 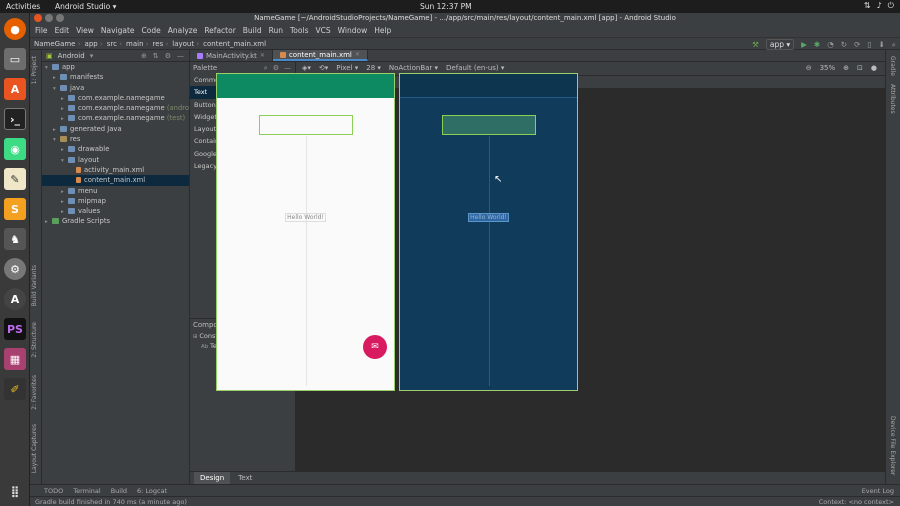 I want to click on menu-code: Code, so click(x=151, y=30).